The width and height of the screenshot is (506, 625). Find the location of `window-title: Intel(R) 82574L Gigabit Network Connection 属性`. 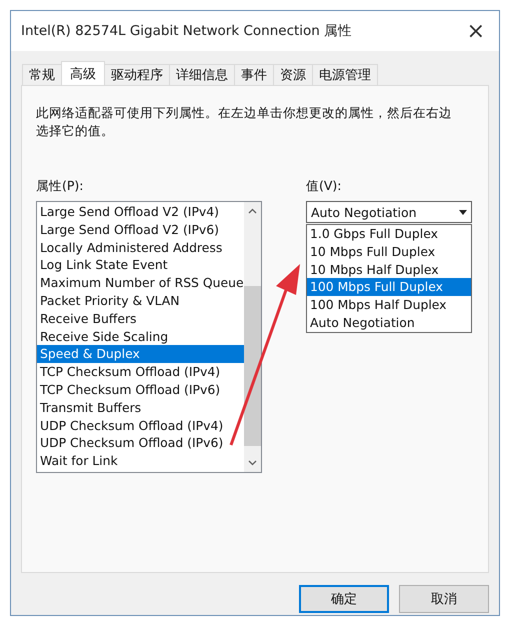

window-title: Intel(R) 82574L Gigabit Network Connection 属性 is located at coordinates (186, 31).